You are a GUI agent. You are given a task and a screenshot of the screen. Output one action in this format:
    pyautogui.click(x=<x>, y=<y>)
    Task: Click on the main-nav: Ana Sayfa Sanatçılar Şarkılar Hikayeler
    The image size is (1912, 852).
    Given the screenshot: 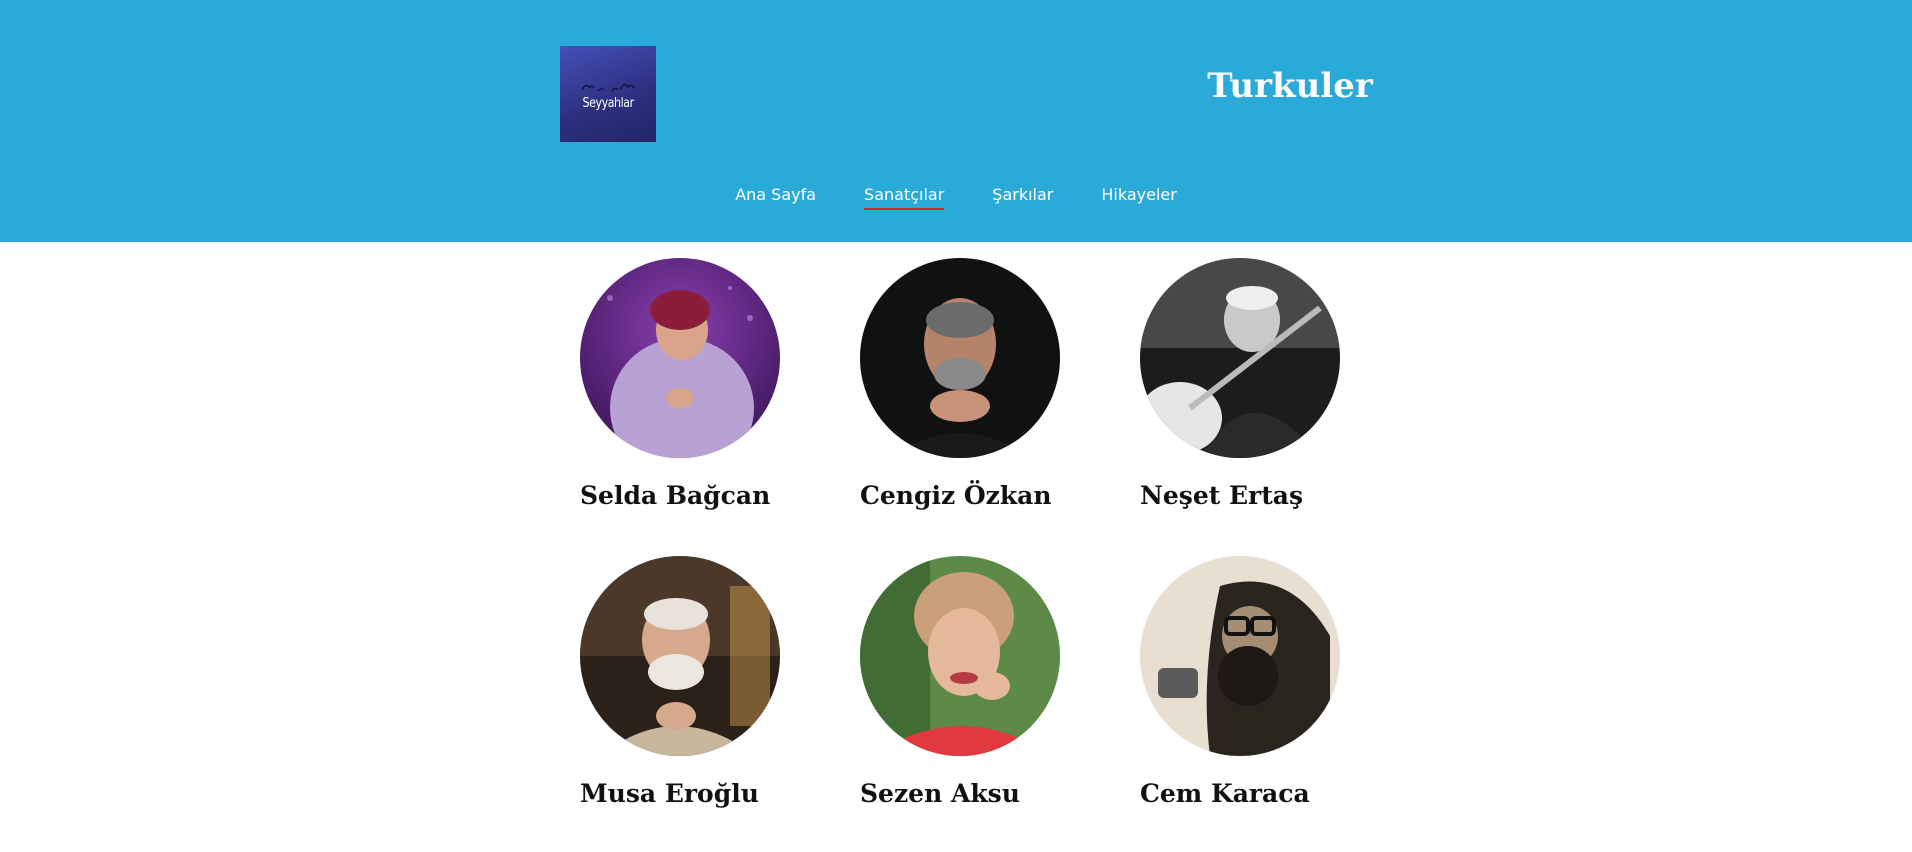 What is the action you would take?
    pyautogui.click(x=956, y=197)
    